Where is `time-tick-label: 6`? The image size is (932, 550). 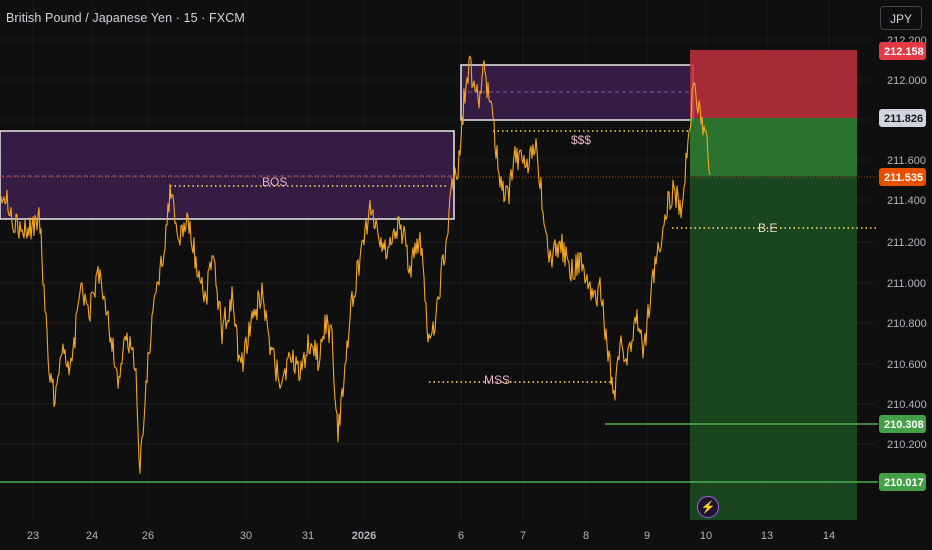
time-tick-label: 6 is located at coordinates (461, 536).